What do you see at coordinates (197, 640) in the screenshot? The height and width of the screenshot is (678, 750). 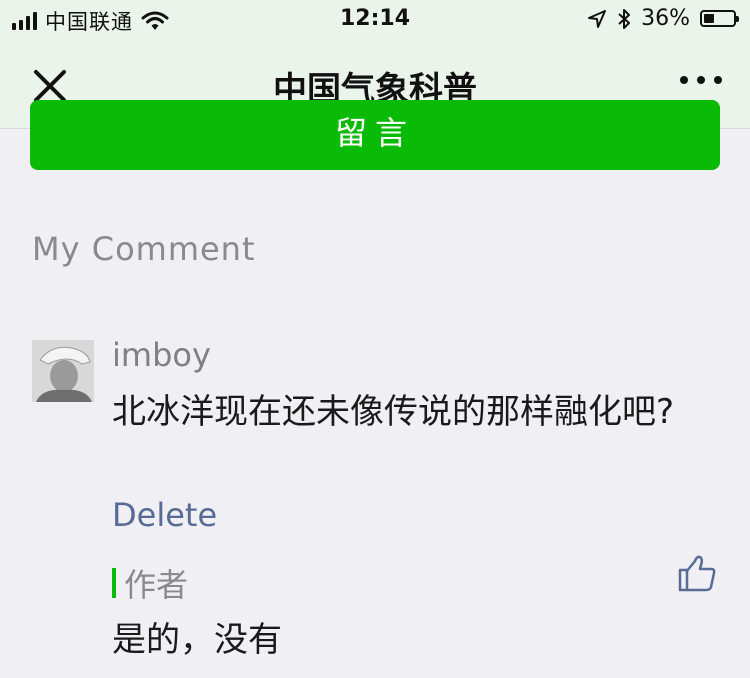 I see `reply-text: 是的，没有` at bounding box center [197, 640].